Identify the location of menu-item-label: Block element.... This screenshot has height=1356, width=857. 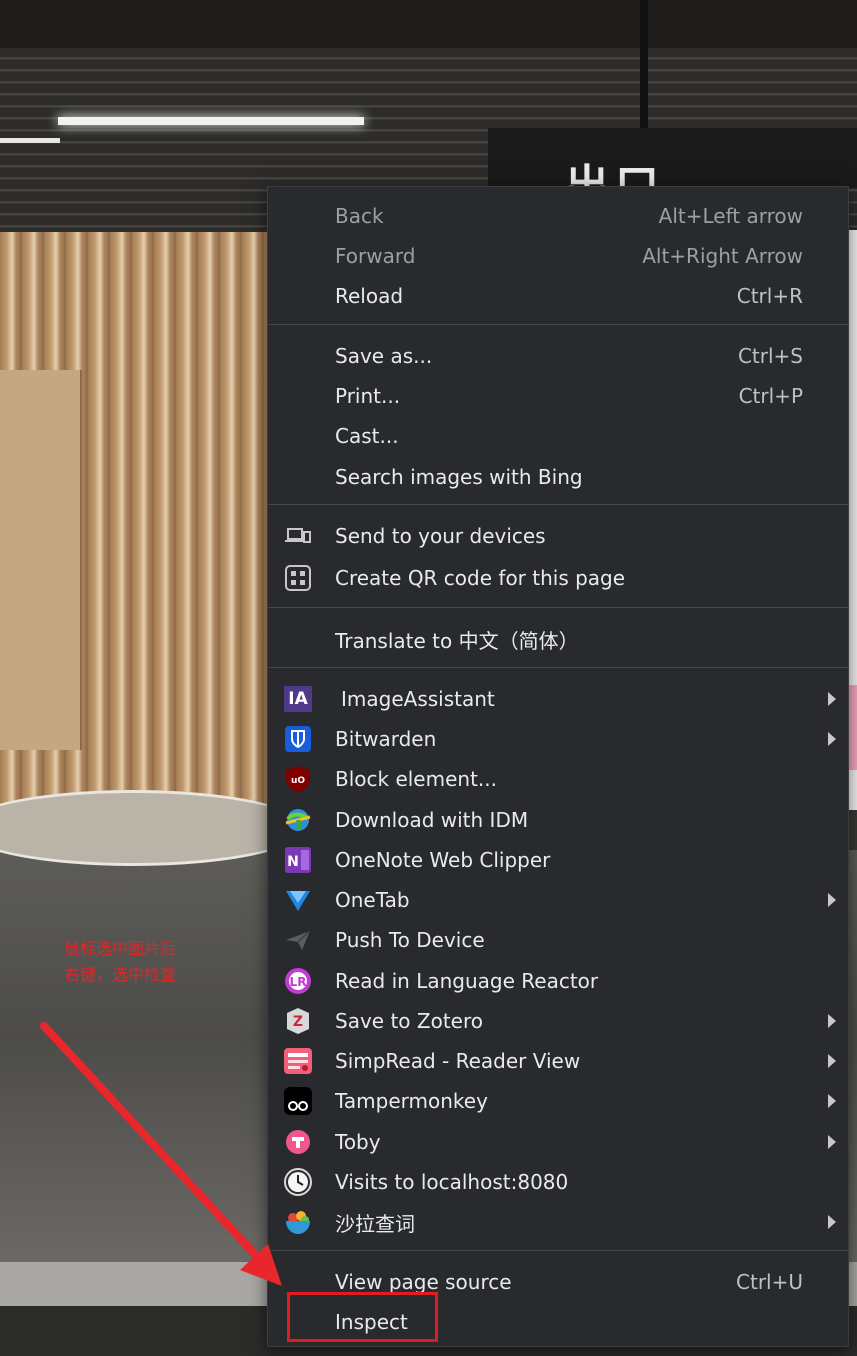
(416, 779).